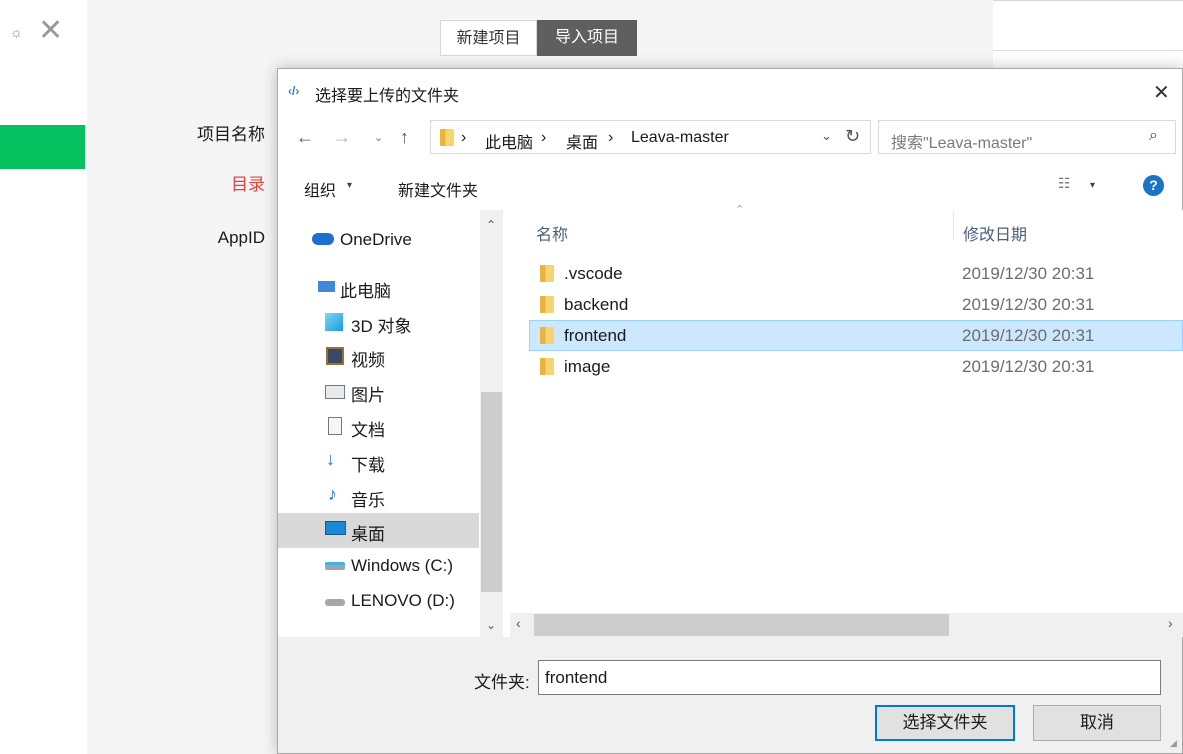  What do you see at coordinates (587, 366) in the screenshot?
I see `file-name: image` at bounding box center [587, 366].